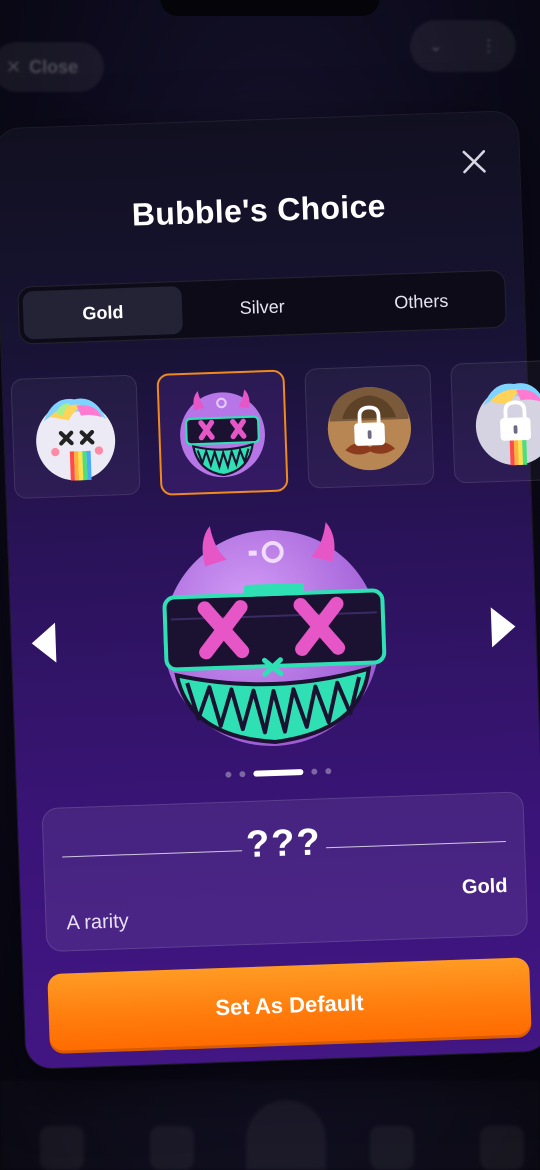  What do you see at coordinates (103, 312) in the screenshot?
I see `tab-gold: Gold` at bounding box center [103, 312].